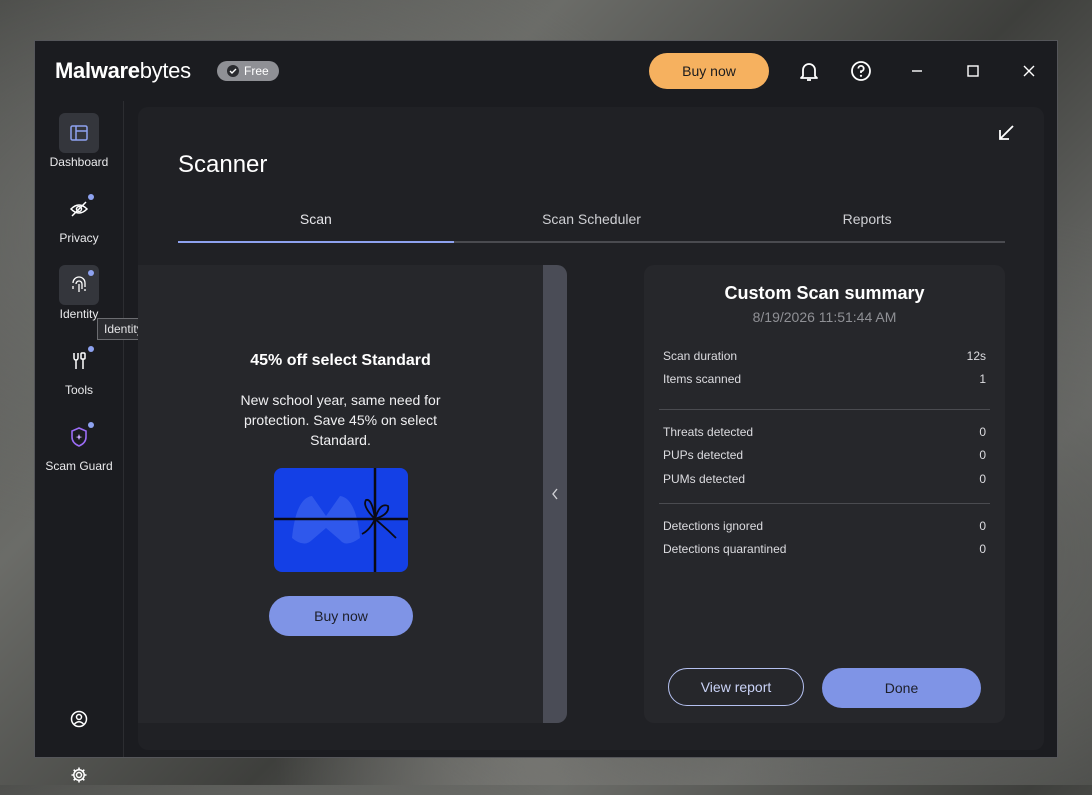 This screenshot has width=1092, height=795. I want to click on close-icon, so click(1029, 71).